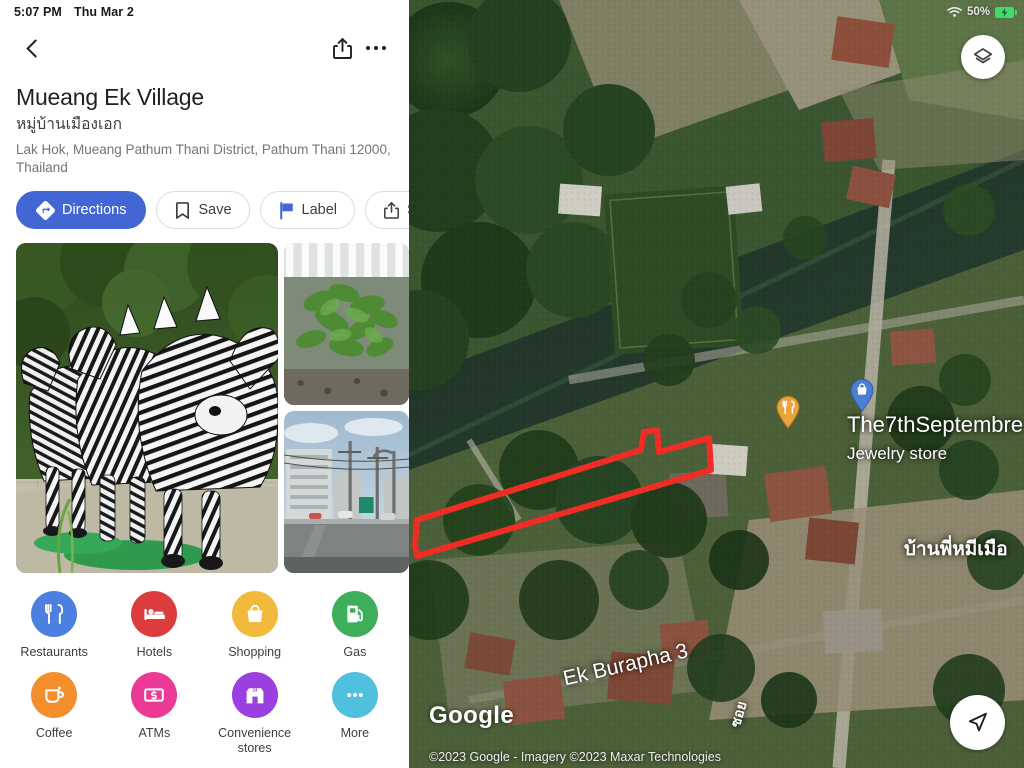 The image size is (1024, 768). I want to click on zebra-statues-image, so click(147, 408).